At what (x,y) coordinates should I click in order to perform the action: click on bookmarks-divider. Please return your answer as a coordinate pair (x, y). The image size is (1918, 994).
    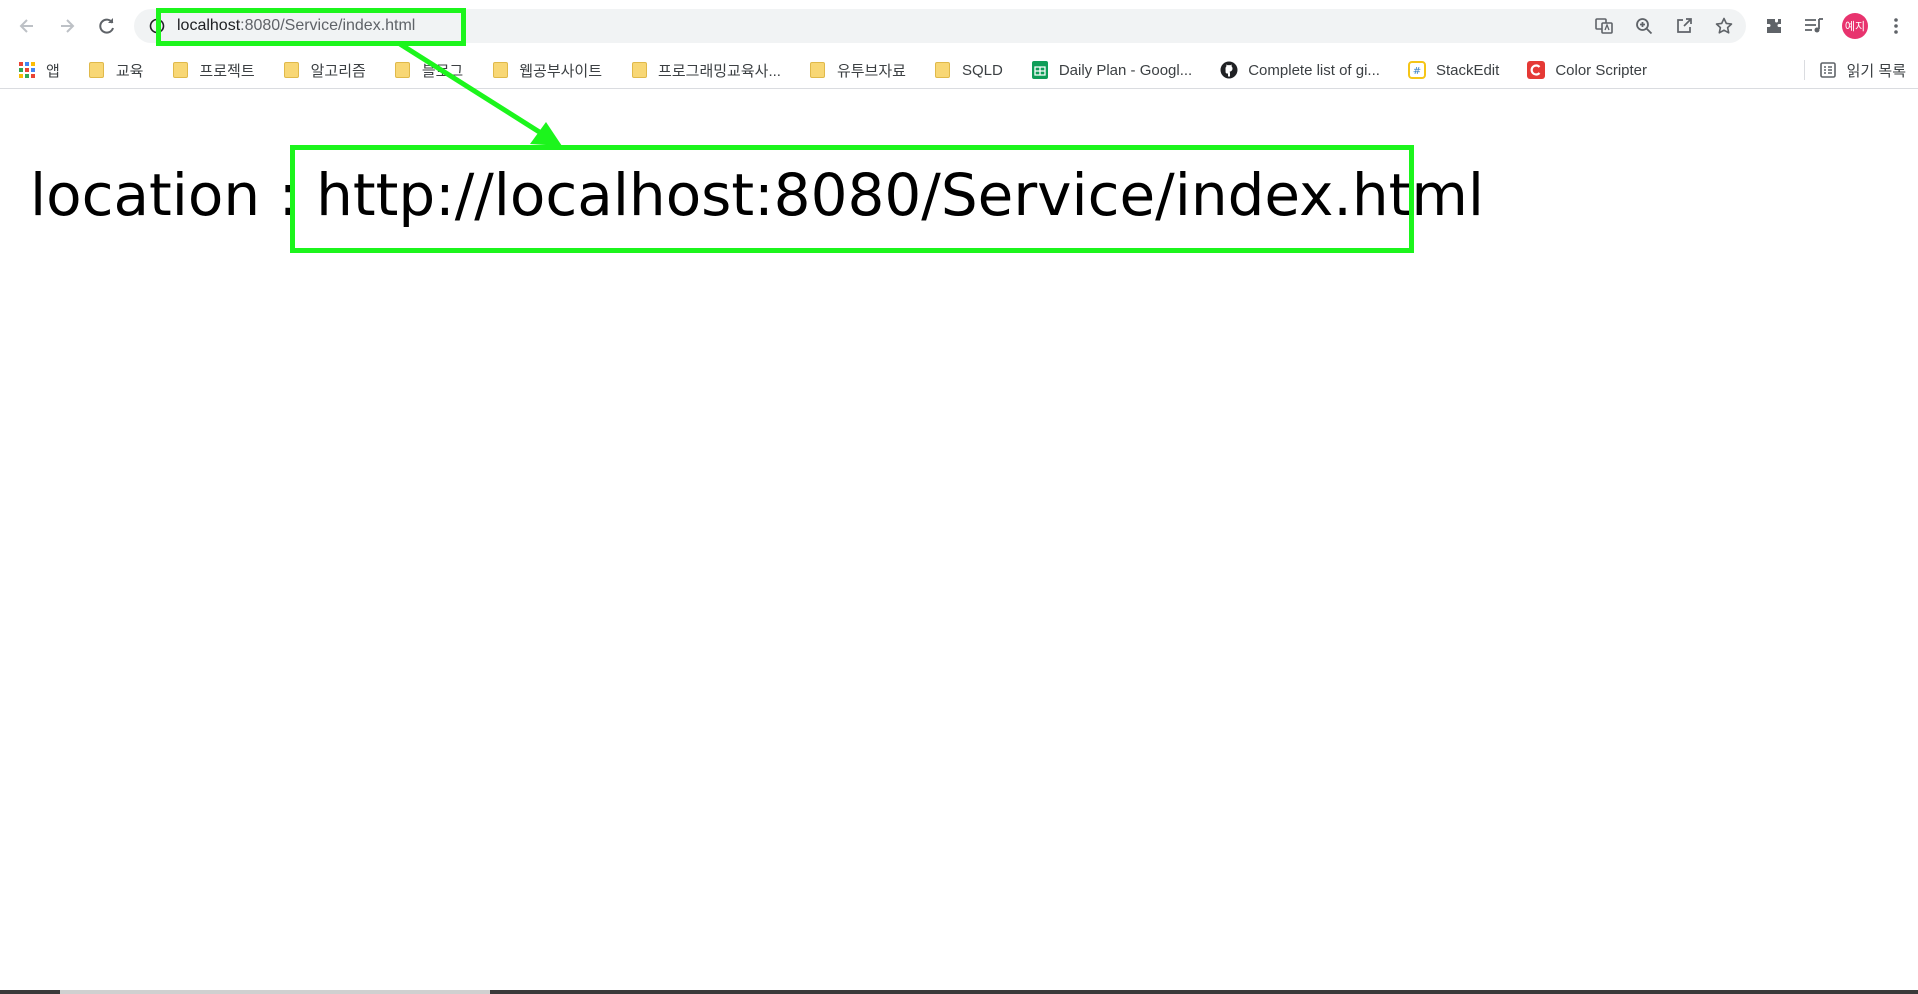
    Looking at the image, I should click on (1804, 70).